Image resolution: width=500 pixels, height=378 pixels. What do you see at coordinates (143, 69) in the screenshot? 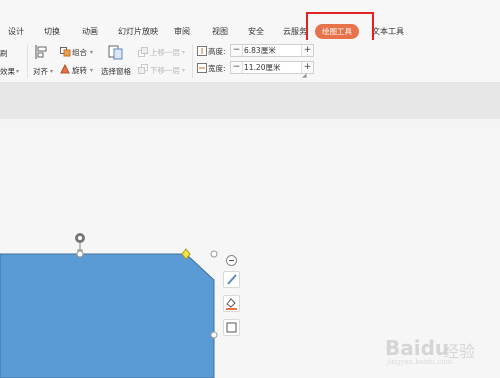
I see `send-backward-icon` at bounding box center [143, 69].